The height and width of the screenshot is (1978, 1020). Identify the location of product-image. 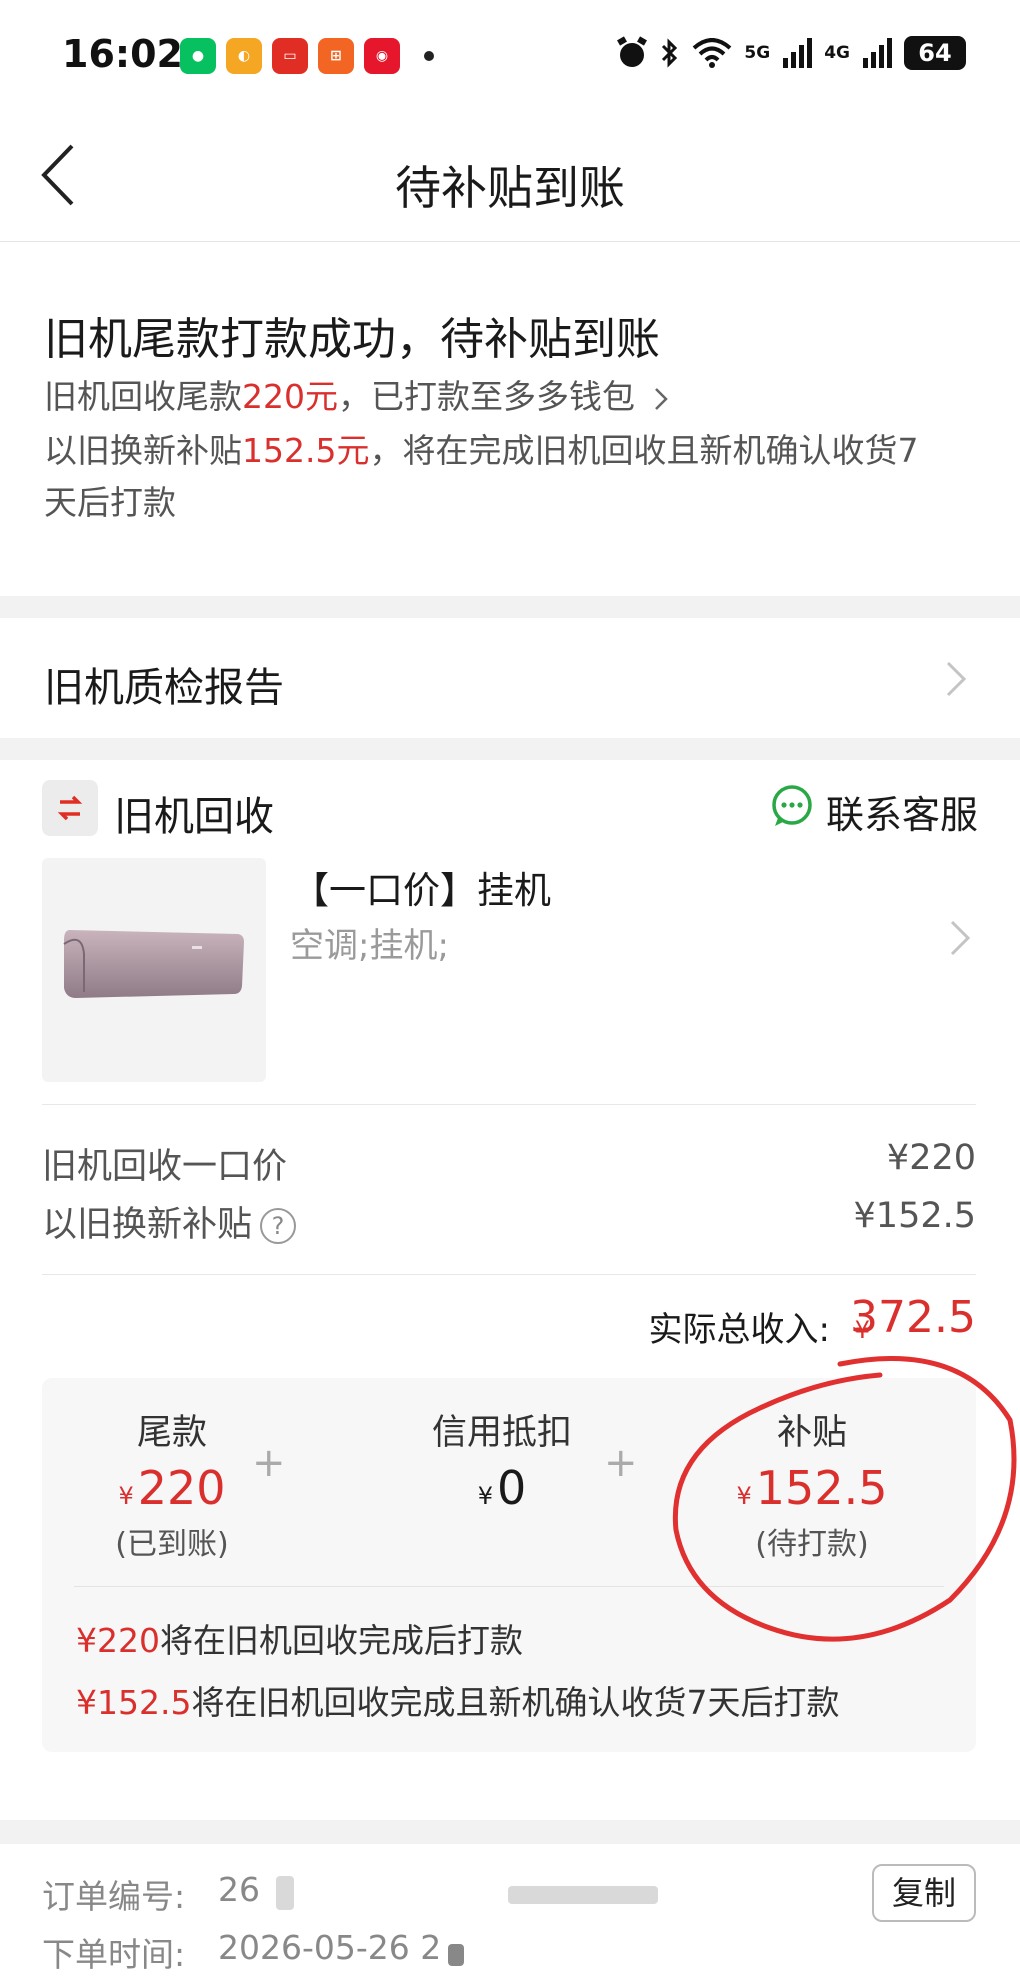
(154, 970).